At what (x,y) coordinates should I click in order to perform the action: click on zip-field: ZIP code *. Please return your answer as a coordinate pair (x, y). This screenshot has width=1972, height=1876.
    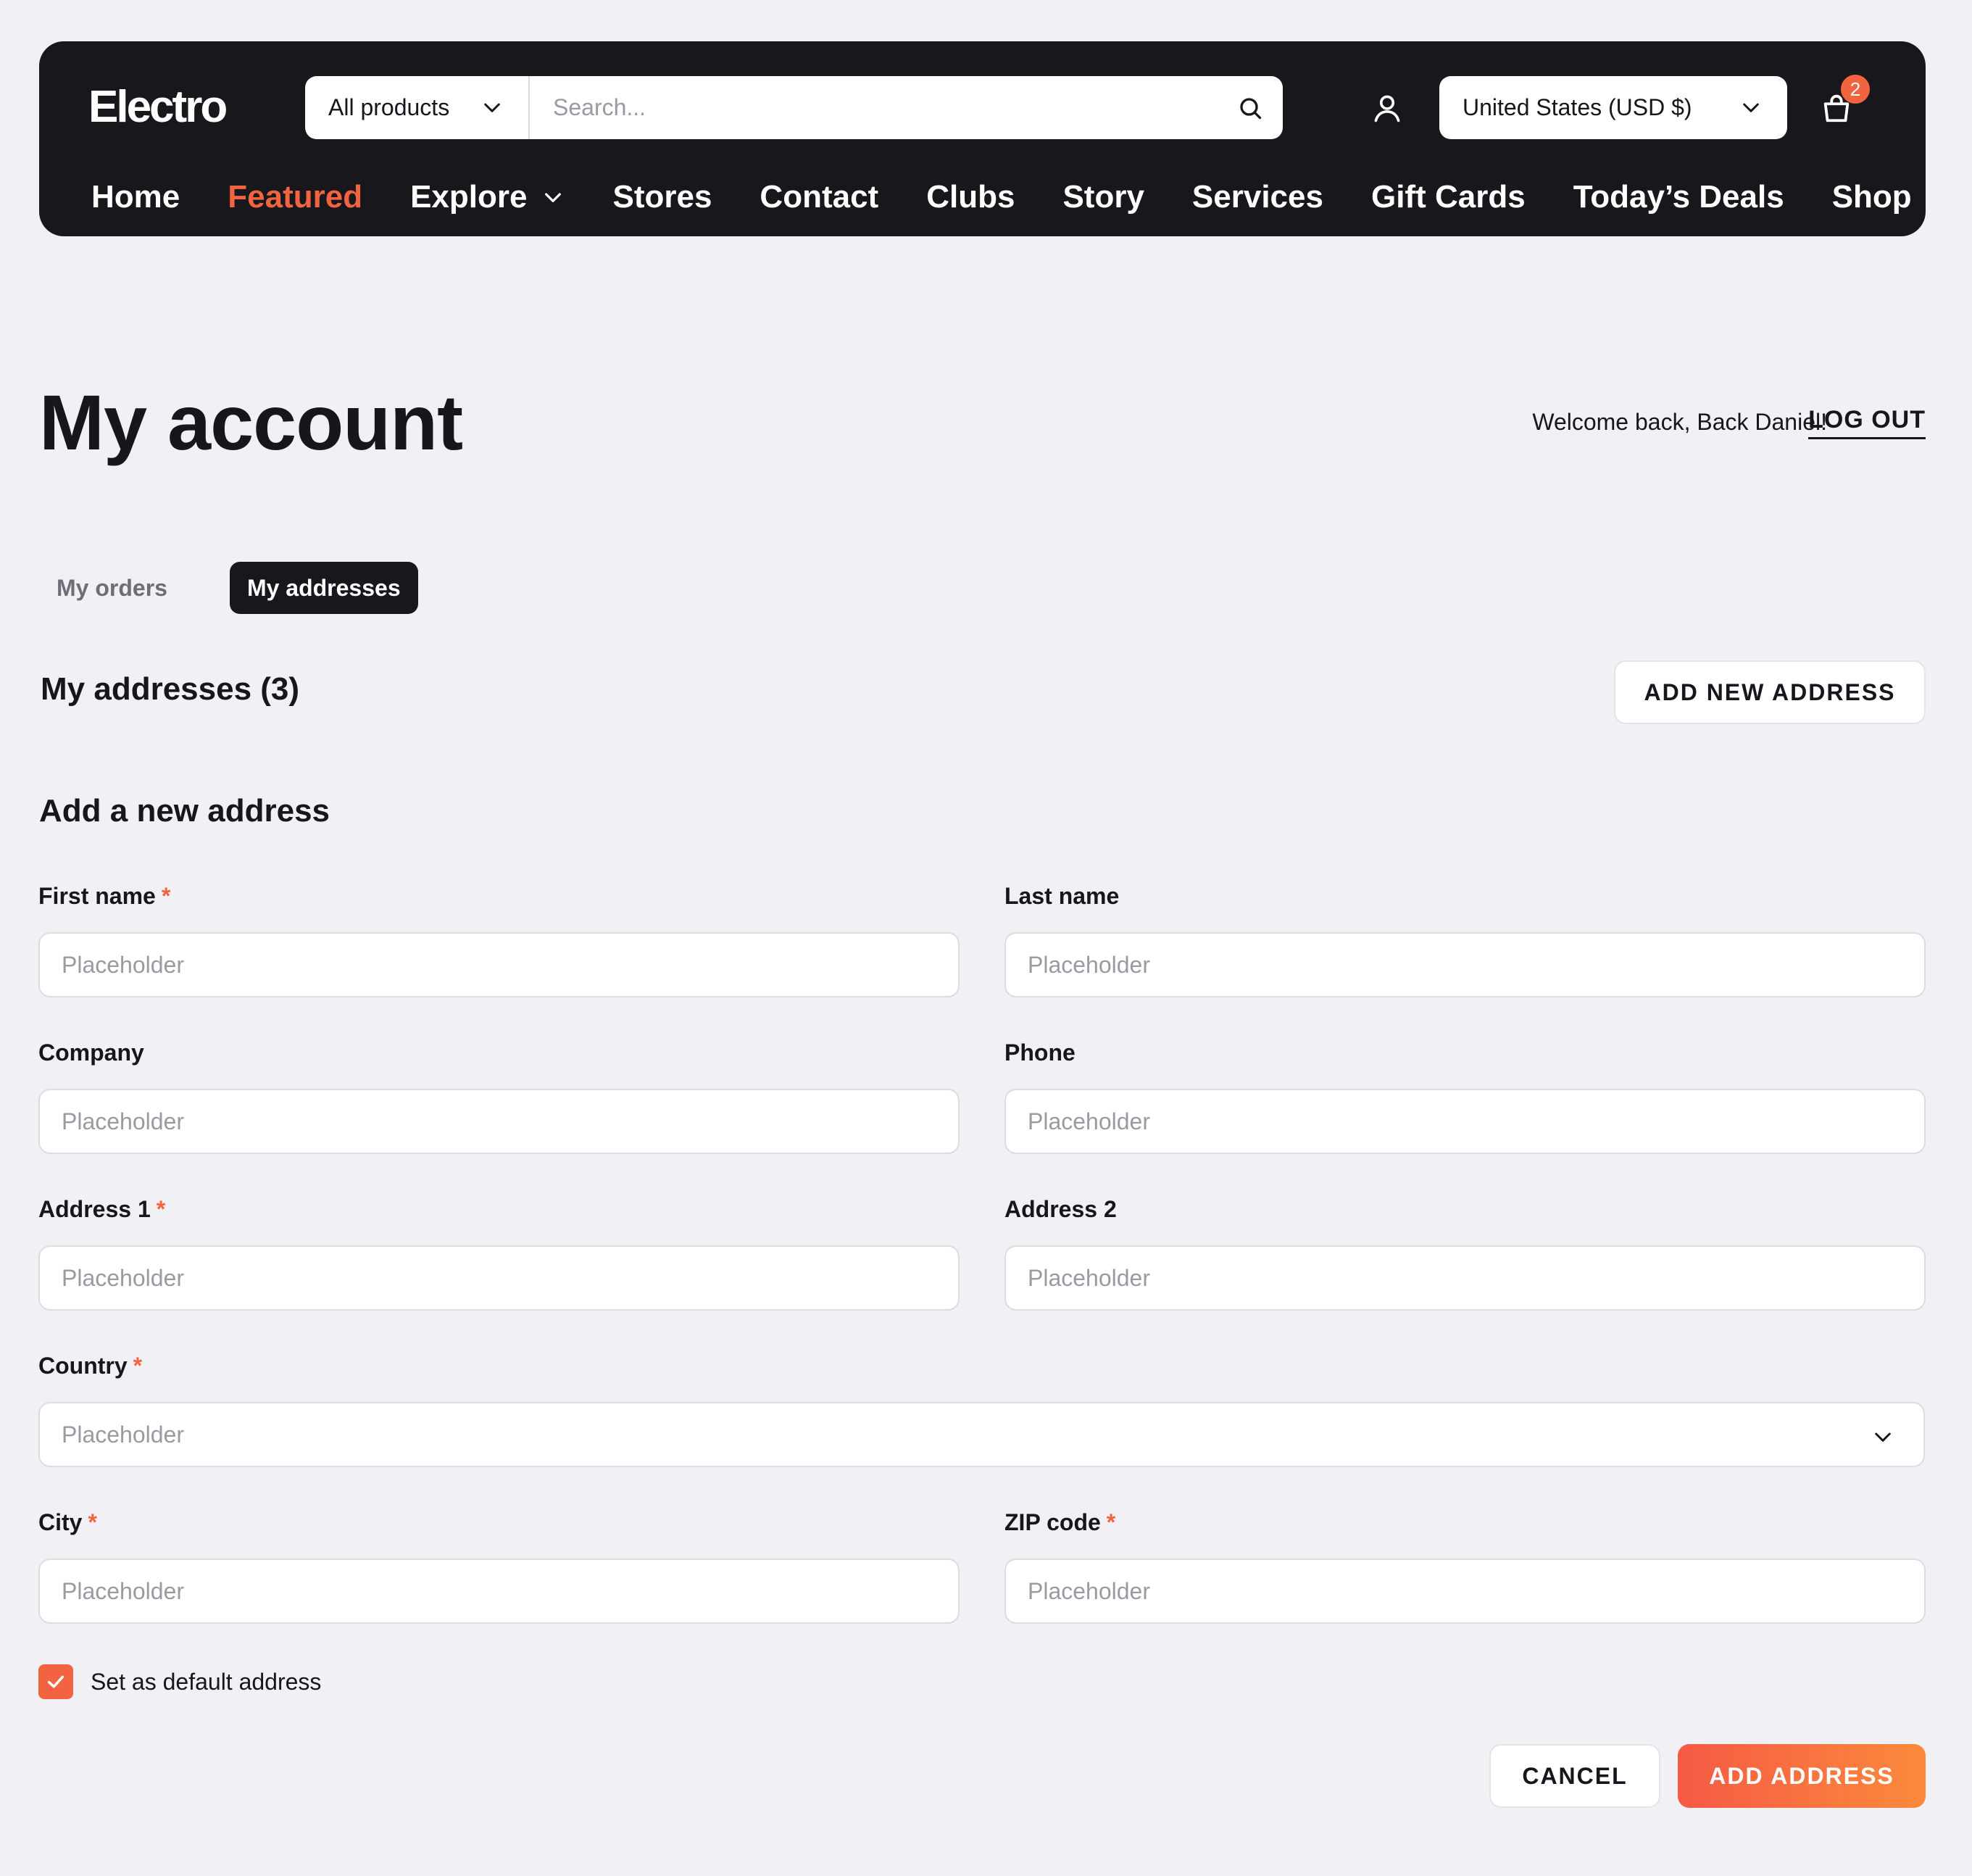
    Looking at the image, I should click on (1465, 1566).